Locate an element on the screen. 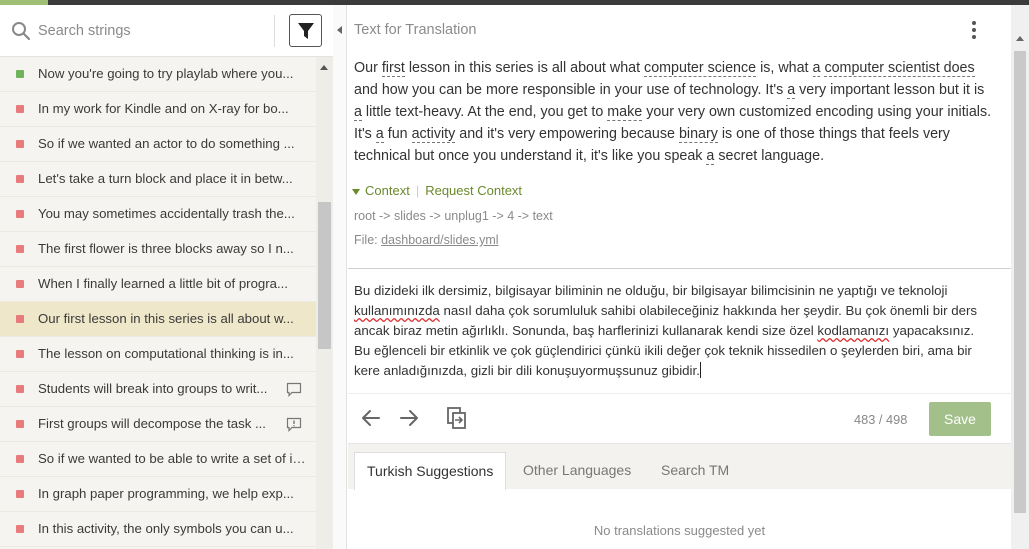 This screenshot has height=549, width=1029. editor-header: Text for Translation is located at coordinates (679, 30).